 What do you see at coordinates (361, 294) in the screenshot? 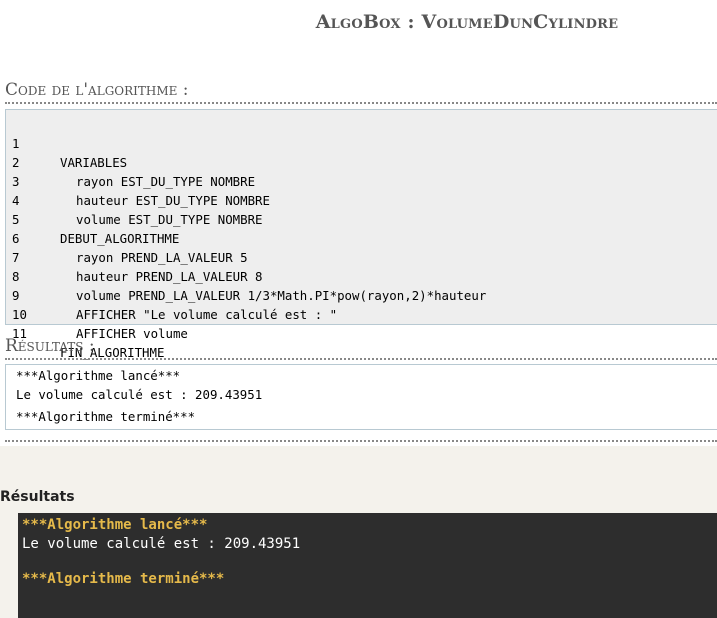
I see `code-line: 9 AFFICHER "Le volume calculé est : "` at bounding box center [361, 294].